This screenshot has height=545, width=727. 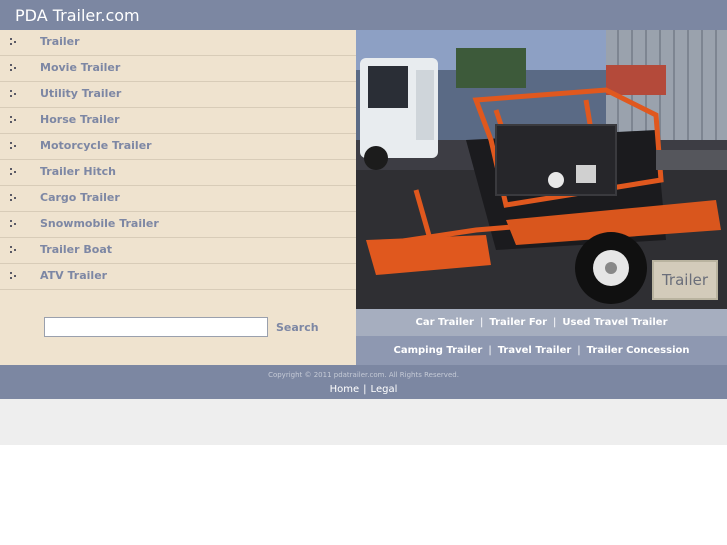 I want to click on sidebar-item-movie-trailer: Movie Trailer, so click(x=178, y=69).